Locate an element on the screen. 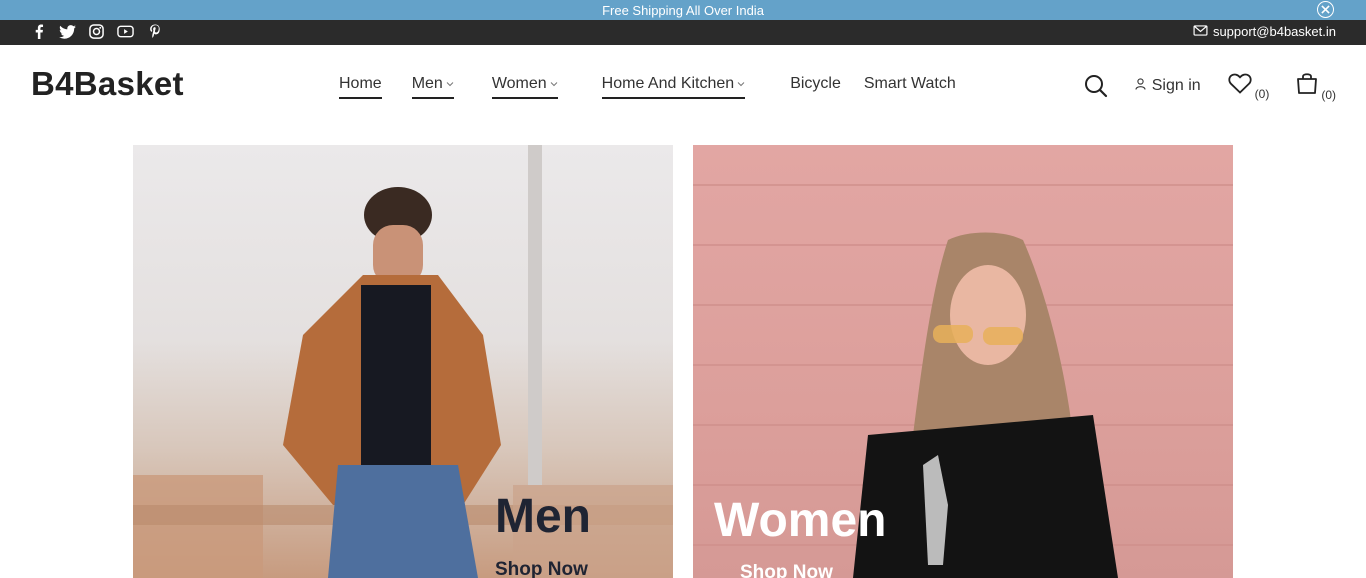  instagram-icon is located at coordinates (96, 31).